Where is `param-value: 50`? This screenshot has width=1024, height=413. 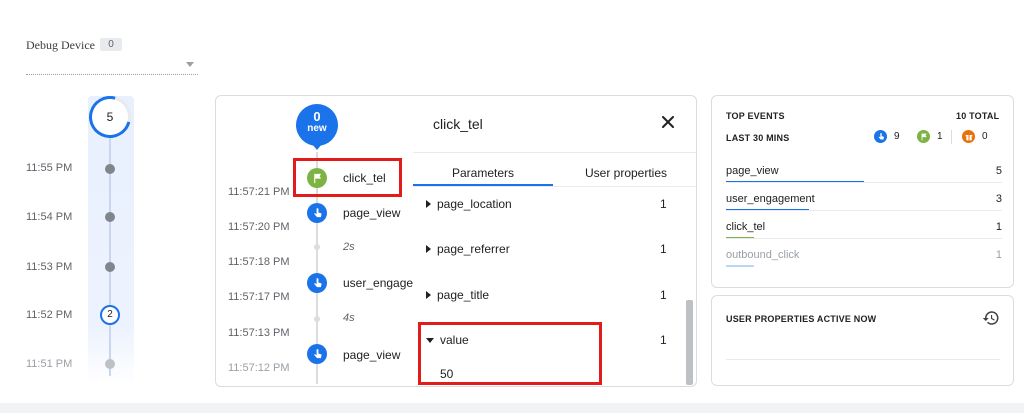 param-value: 50 is located at coordinates (447, 374).